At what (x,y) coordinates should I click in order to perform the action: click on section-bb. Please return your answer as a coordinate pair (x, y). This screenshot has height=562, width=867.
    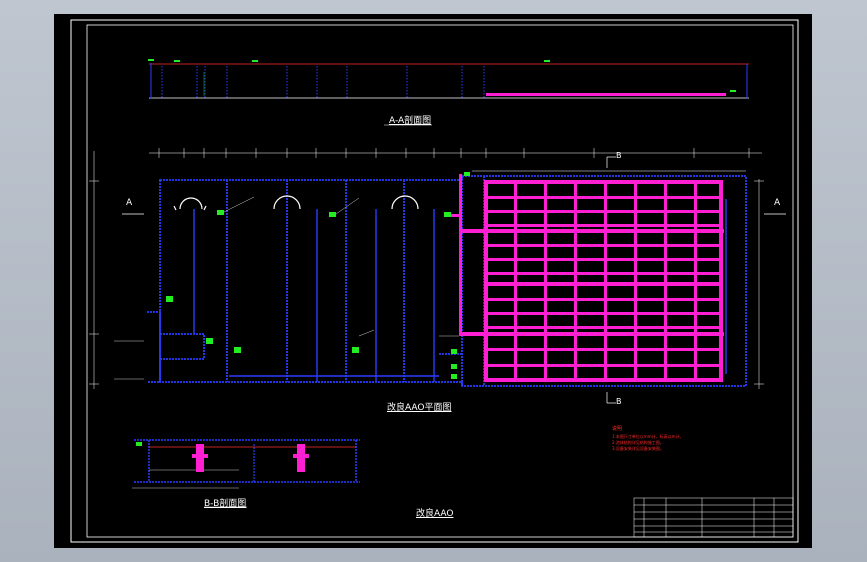
    Looking at the image, I should click on (246, 464).